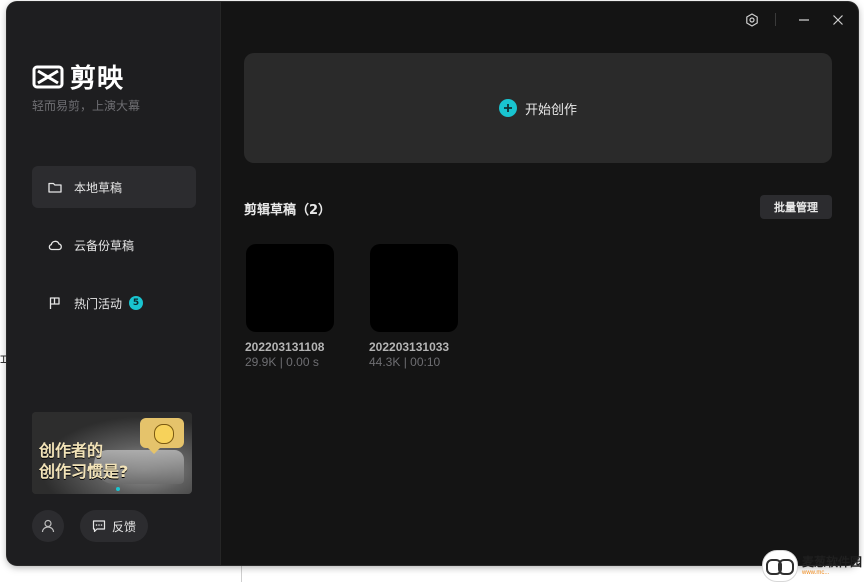 The width and height of the screenshot is (864, 582). I want to click on flag-icon, so click(55, 303).